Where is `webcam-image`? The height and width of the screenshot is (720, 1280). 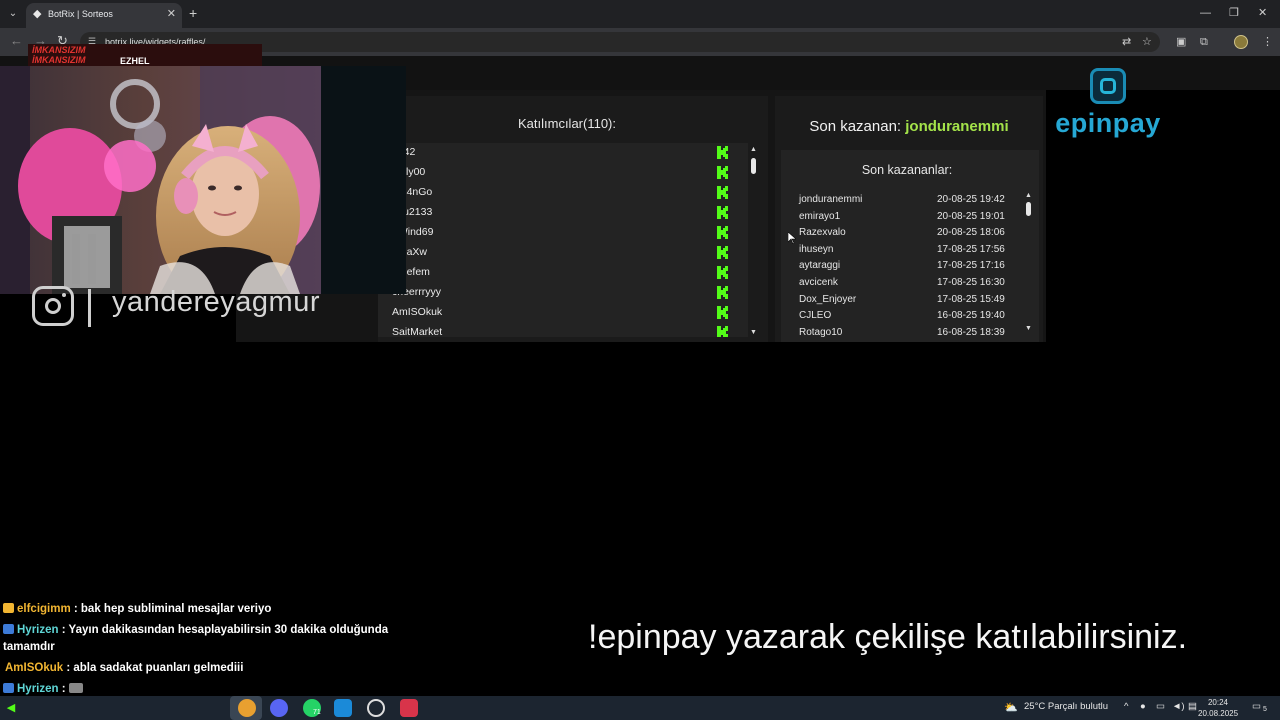 webcam-image is located at coordinates (160, 180).